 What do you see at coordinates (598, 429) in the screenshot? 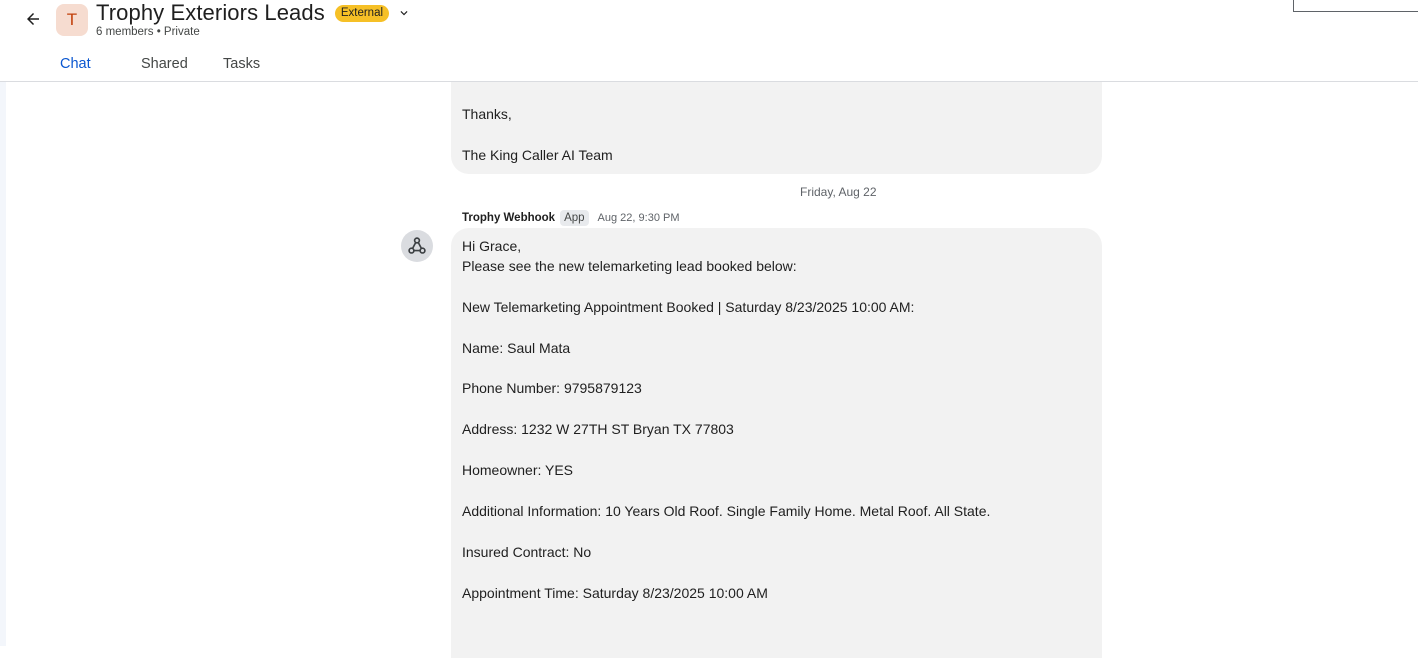
I see `message-line: Address: 1232 W 27TH ST Bryan TX 77803` at bounding box center [598, 429].